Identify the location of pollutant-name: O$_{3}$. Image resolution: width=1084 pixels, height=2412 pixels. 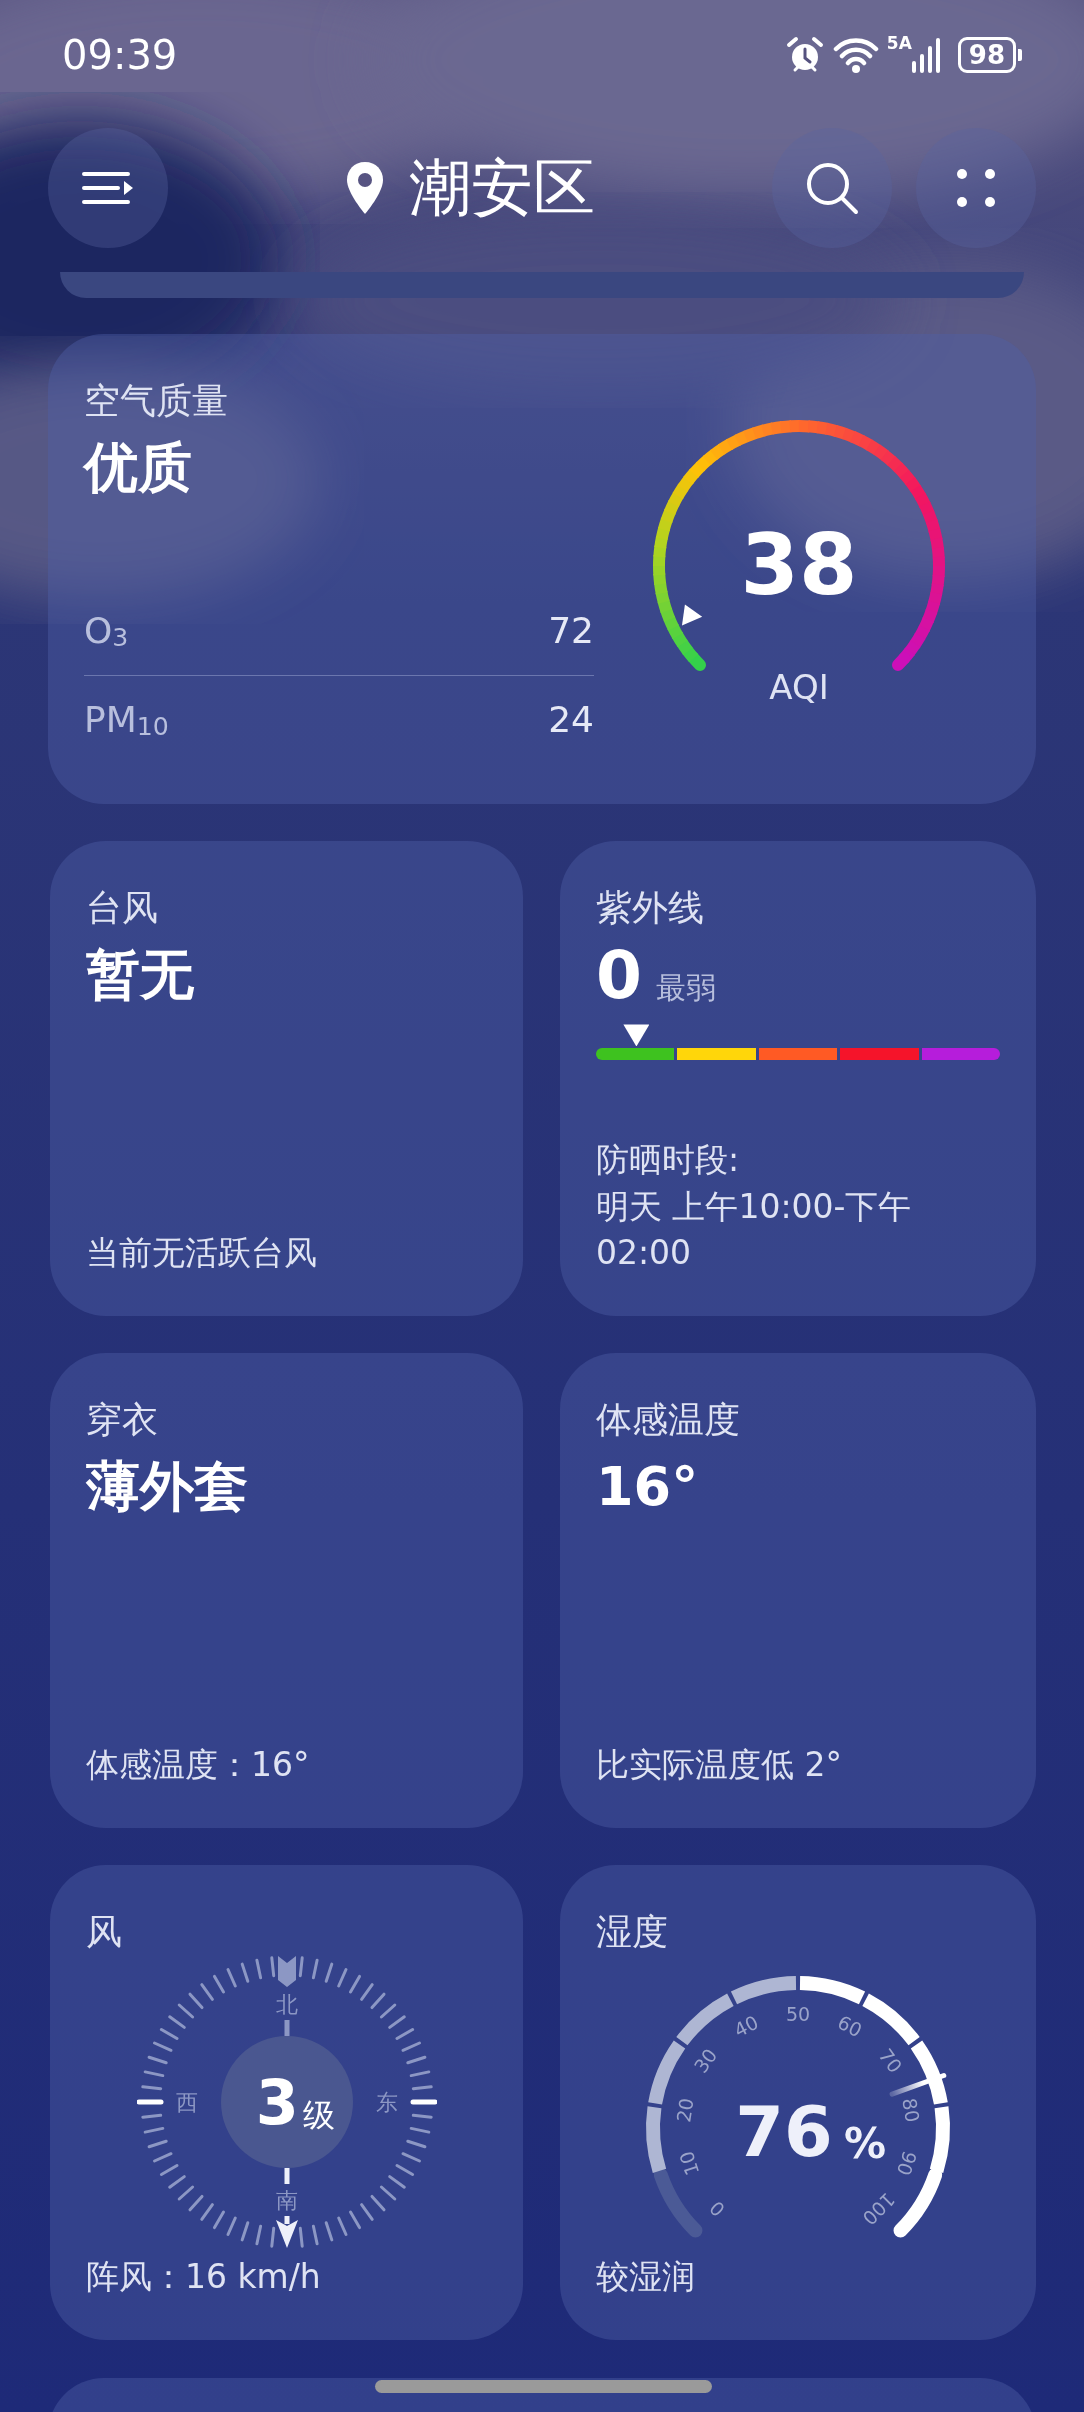
(106, 631).